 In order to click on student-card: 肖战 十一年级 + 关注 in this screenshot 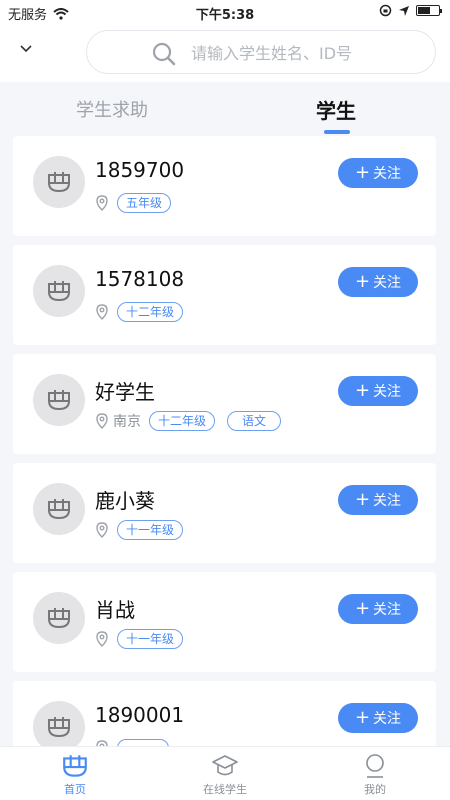, I will do `click(224, 622)`.